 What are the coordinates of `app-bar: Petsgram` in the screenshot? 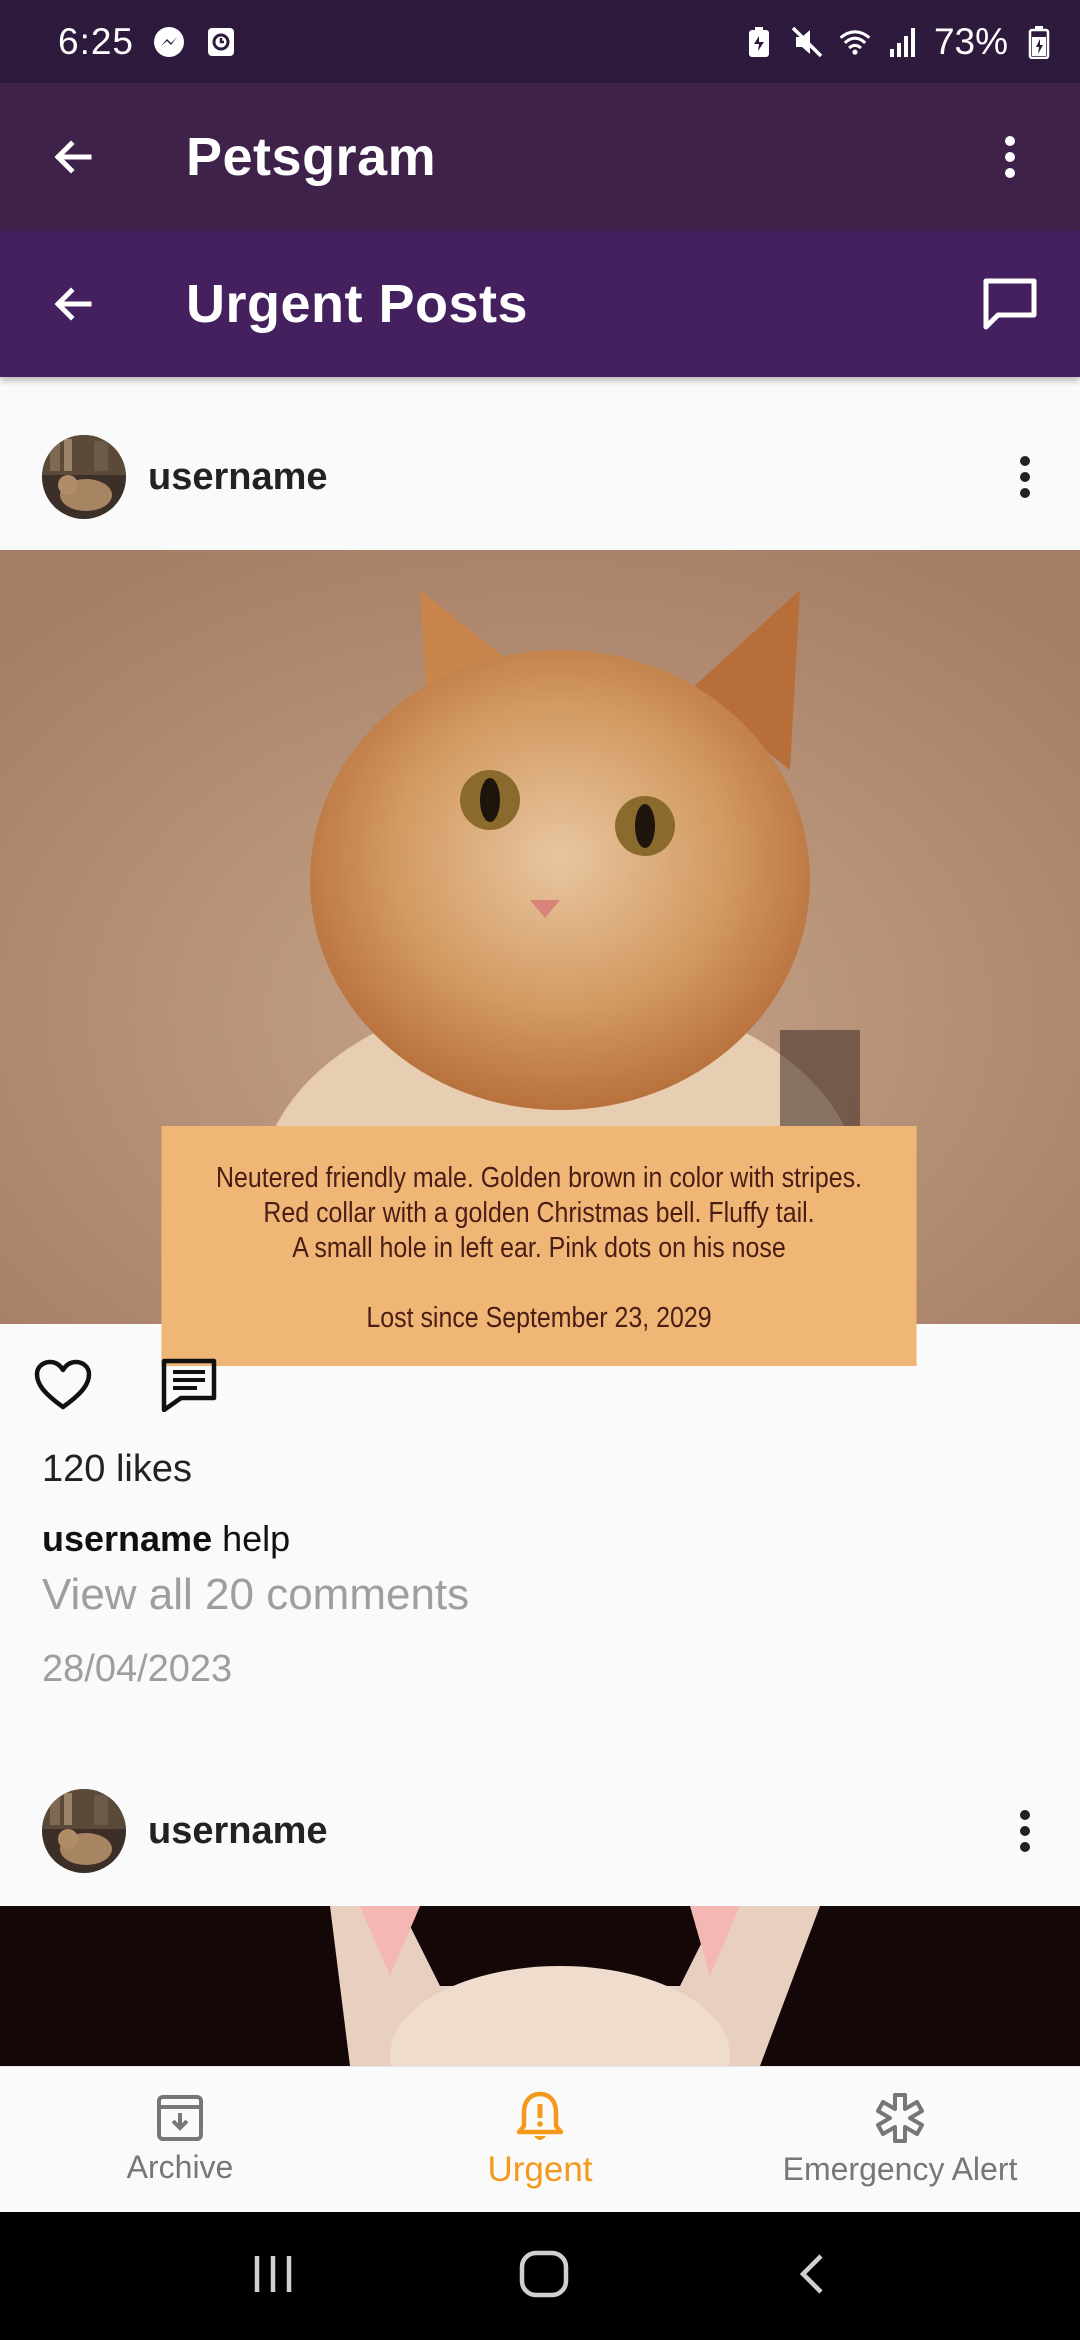 It's located at (540, 157).